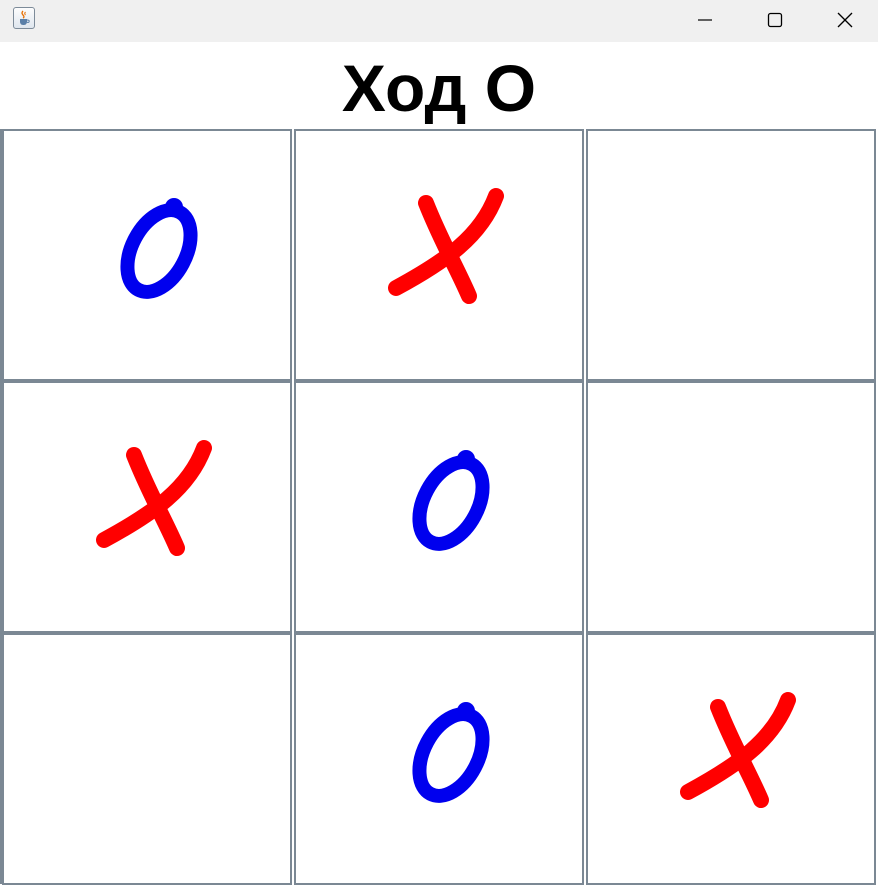 This screenshot has height=885, width=878. I want to click on java-cup-icon, so click(24, 18).